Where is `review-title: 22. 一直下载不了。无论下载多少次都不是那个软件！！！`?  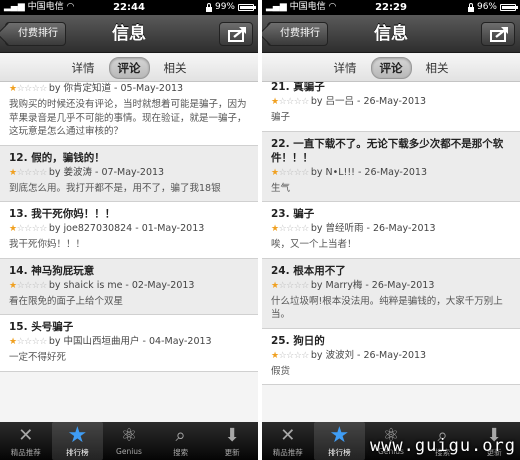
review-title: 22. 一直下载不了。无论下载多少次都不是那个软件！！！ is located at coordinates (387, 150).